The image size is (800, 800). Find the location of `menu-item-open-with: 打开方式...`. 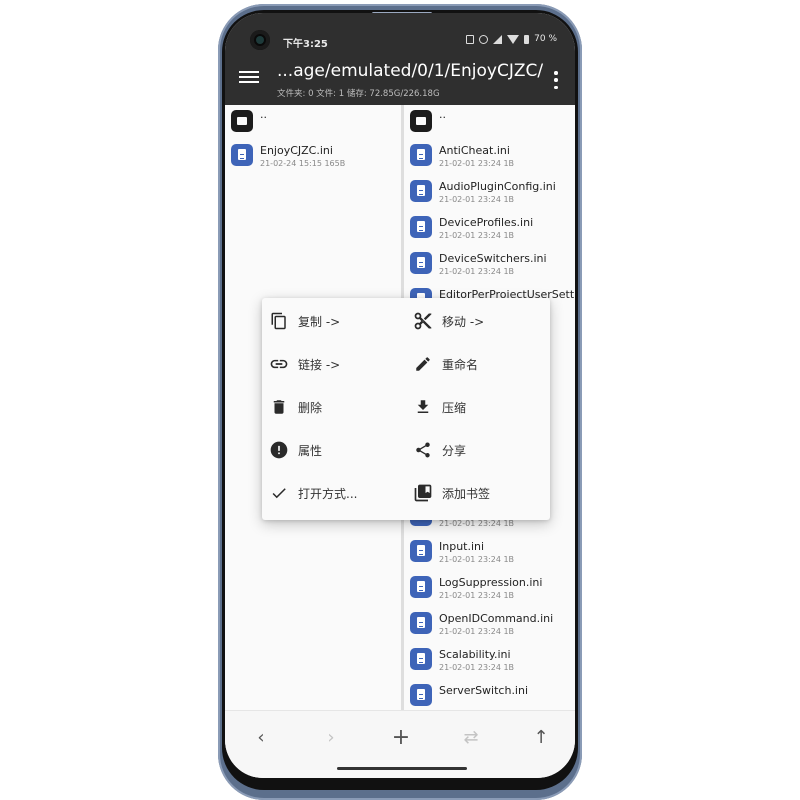

menu-item-open-with: 打开方式... is located at coordinates (338, 493).